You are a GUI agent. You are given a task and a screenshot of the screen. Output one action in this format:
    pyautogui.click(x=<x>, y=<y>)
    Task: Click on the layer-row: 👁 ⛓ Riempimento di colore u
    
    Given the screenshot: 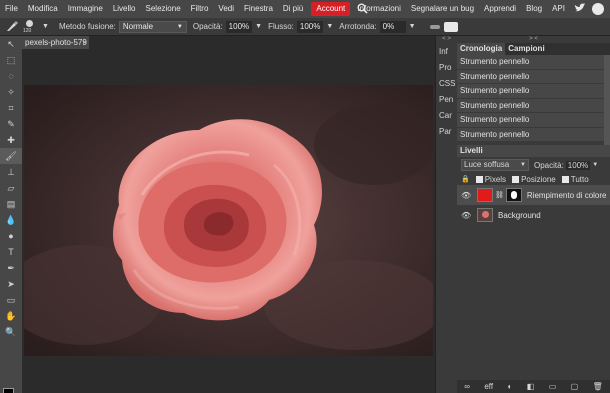 What is the action you would take?
    pyautogui.click(x=533, y=195)
    